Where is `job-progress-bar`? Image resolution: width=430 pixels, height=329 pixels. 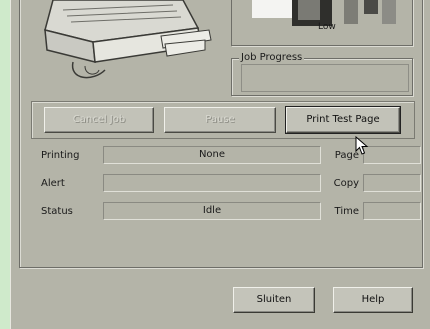 job-progress-bar is located at coordinates (325, 78).